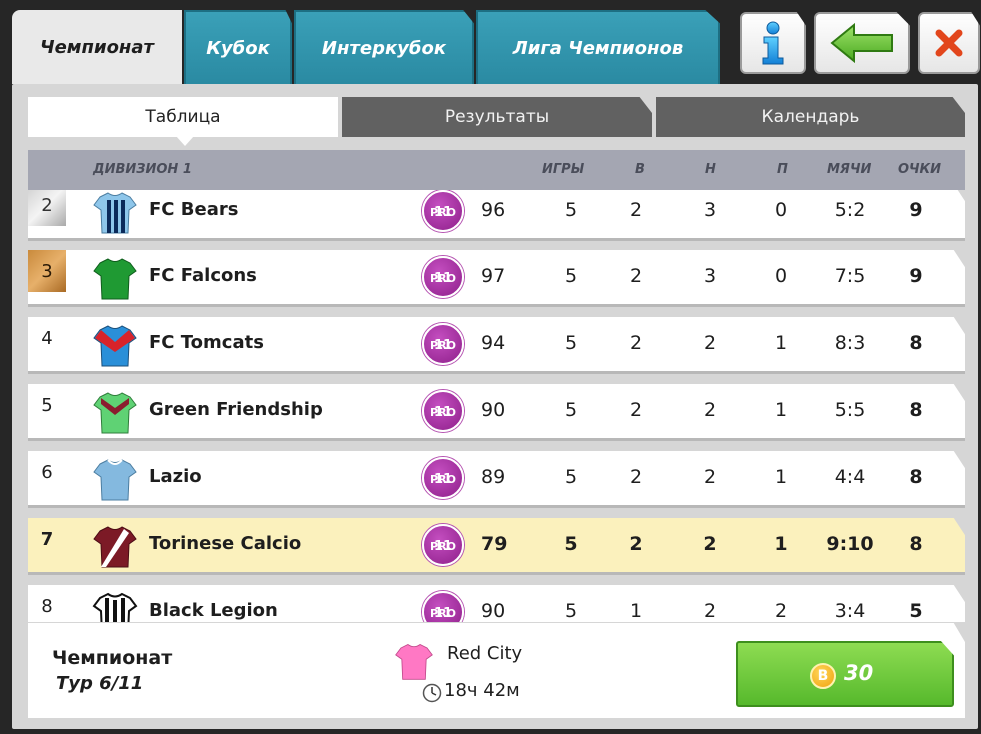  What do you see at coordinates (175, 476) in the screenshot?
I see `team-name: Lazio` at bounding box center [175, 476].